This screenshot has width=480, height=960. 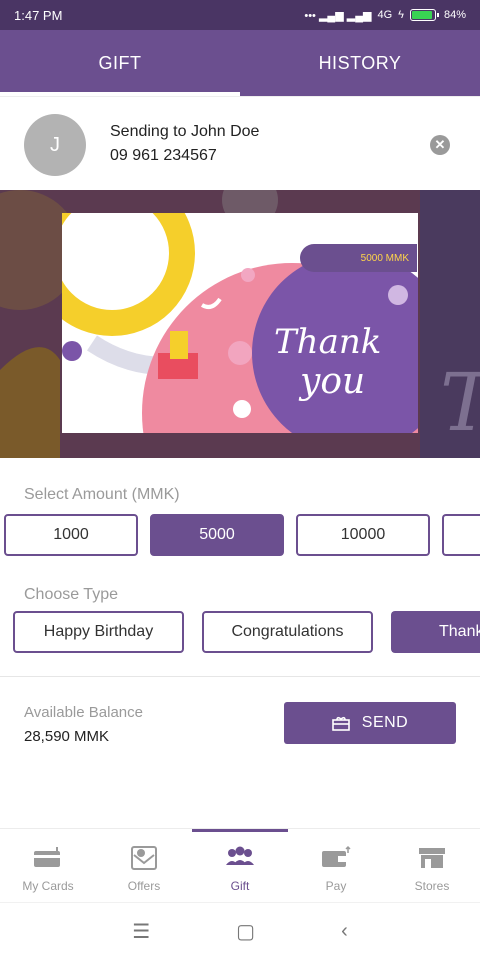 I want to click on nav-gift: Gift, so click(x=240, y=865).